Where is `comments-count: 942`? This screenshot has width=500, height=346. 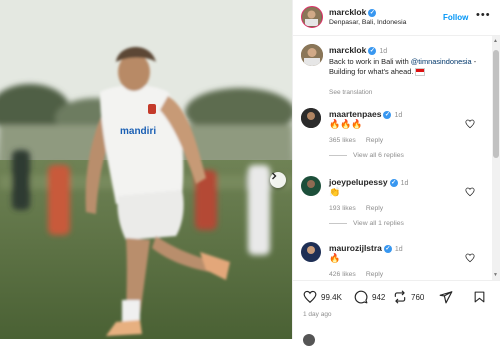
comments-count: 942 is located at coordinates (379, 297).